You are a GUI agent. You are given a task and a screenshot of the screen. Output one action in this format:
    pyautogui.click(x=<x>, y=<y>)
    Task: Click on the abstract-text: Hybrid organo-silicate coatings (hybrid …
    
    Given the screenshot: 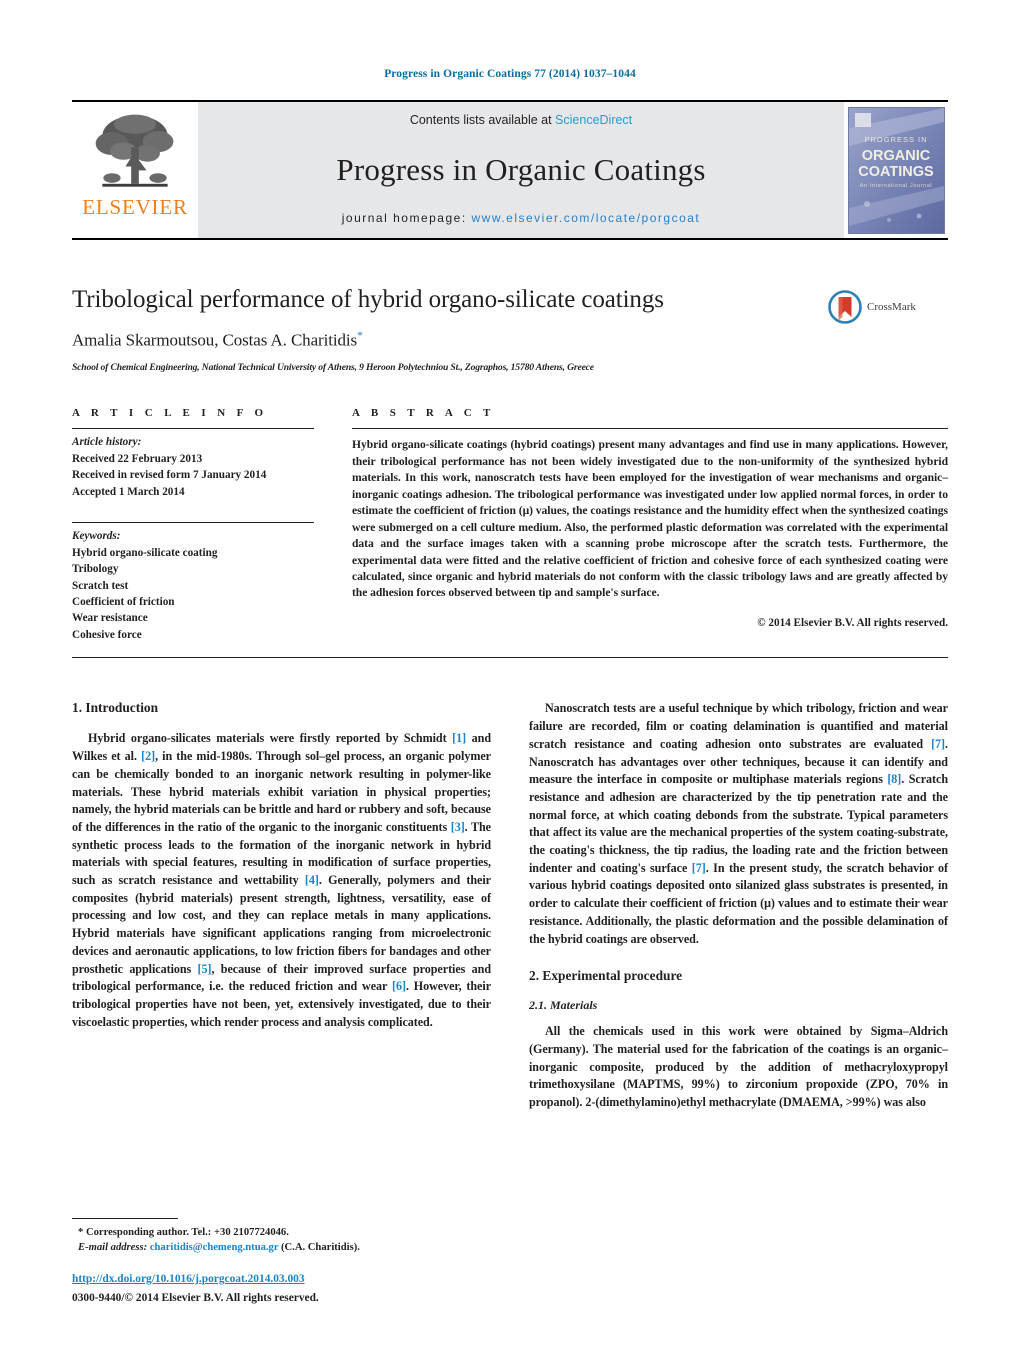 What is the action you would take?
    pyautogui.click(x=650, y=519)
    